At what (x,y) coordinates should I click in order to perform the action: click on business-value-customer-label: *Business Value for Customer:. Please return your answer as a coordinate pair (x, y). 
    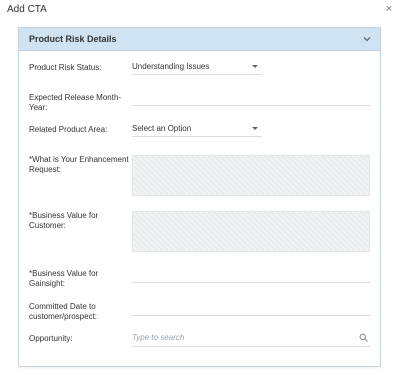
    Looking at the image, I should click on (64, 220).